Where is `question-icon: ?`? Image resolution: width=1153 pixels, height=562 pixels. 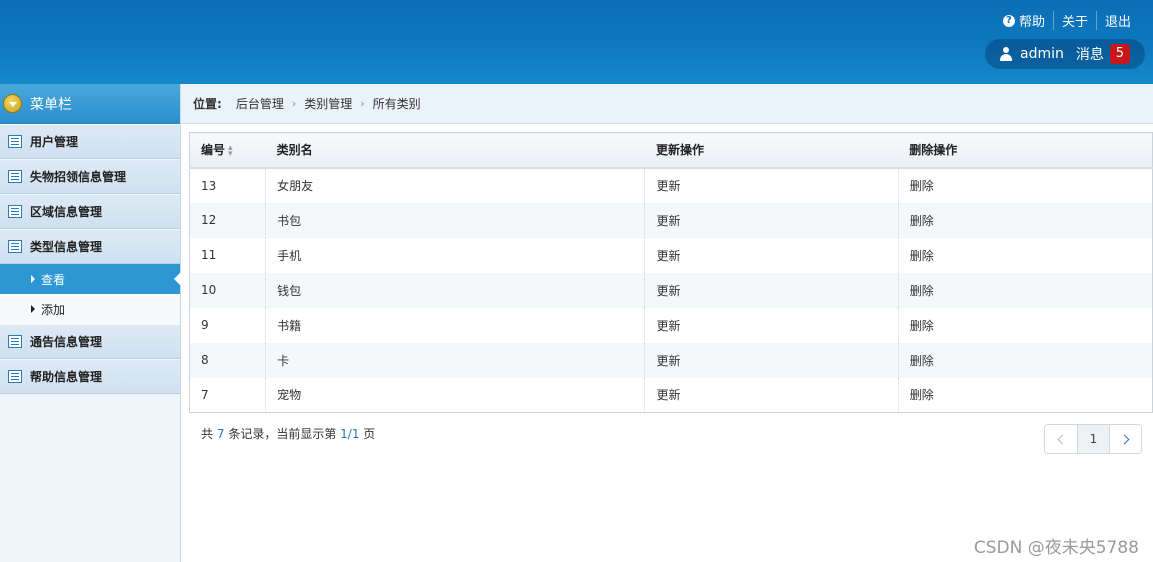
question-icon: ? is located at coordinates (1008, 20).